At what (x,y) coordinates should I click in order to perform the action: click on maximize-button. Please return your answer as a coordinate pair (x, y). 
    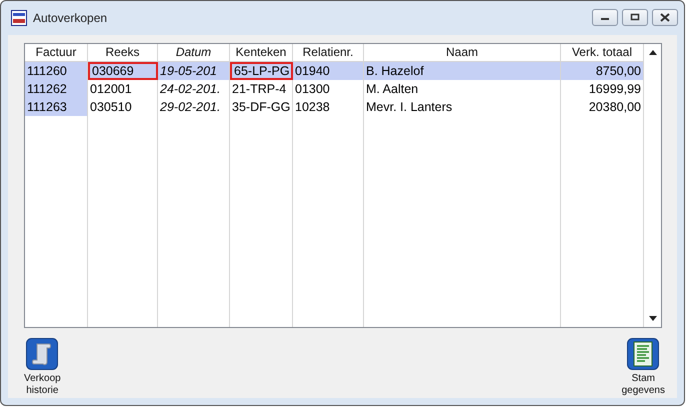
    Looking at the image, I should click on (635, 17).